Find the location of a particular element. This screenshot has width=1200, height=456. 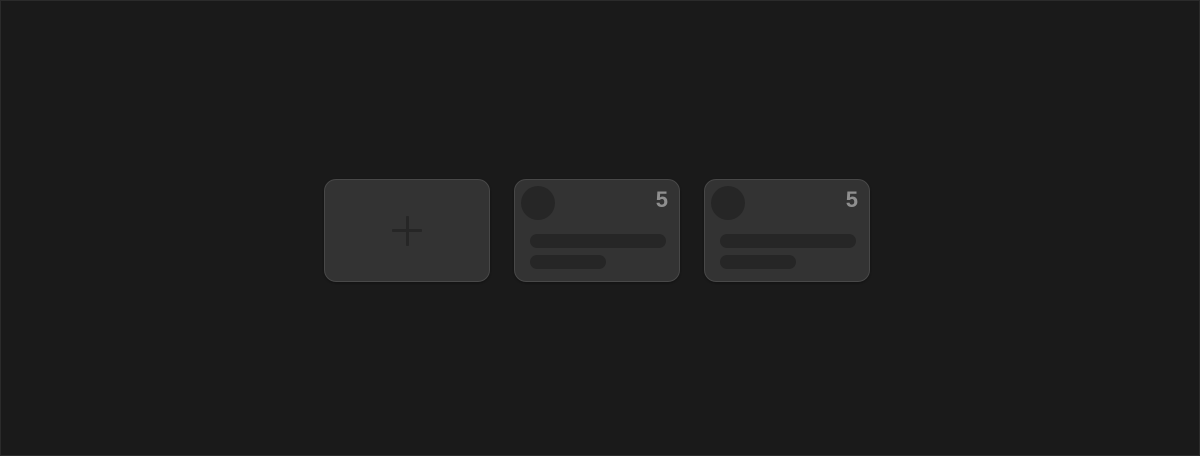

profile-card-1: 5 is located at coordinates (597, 230).